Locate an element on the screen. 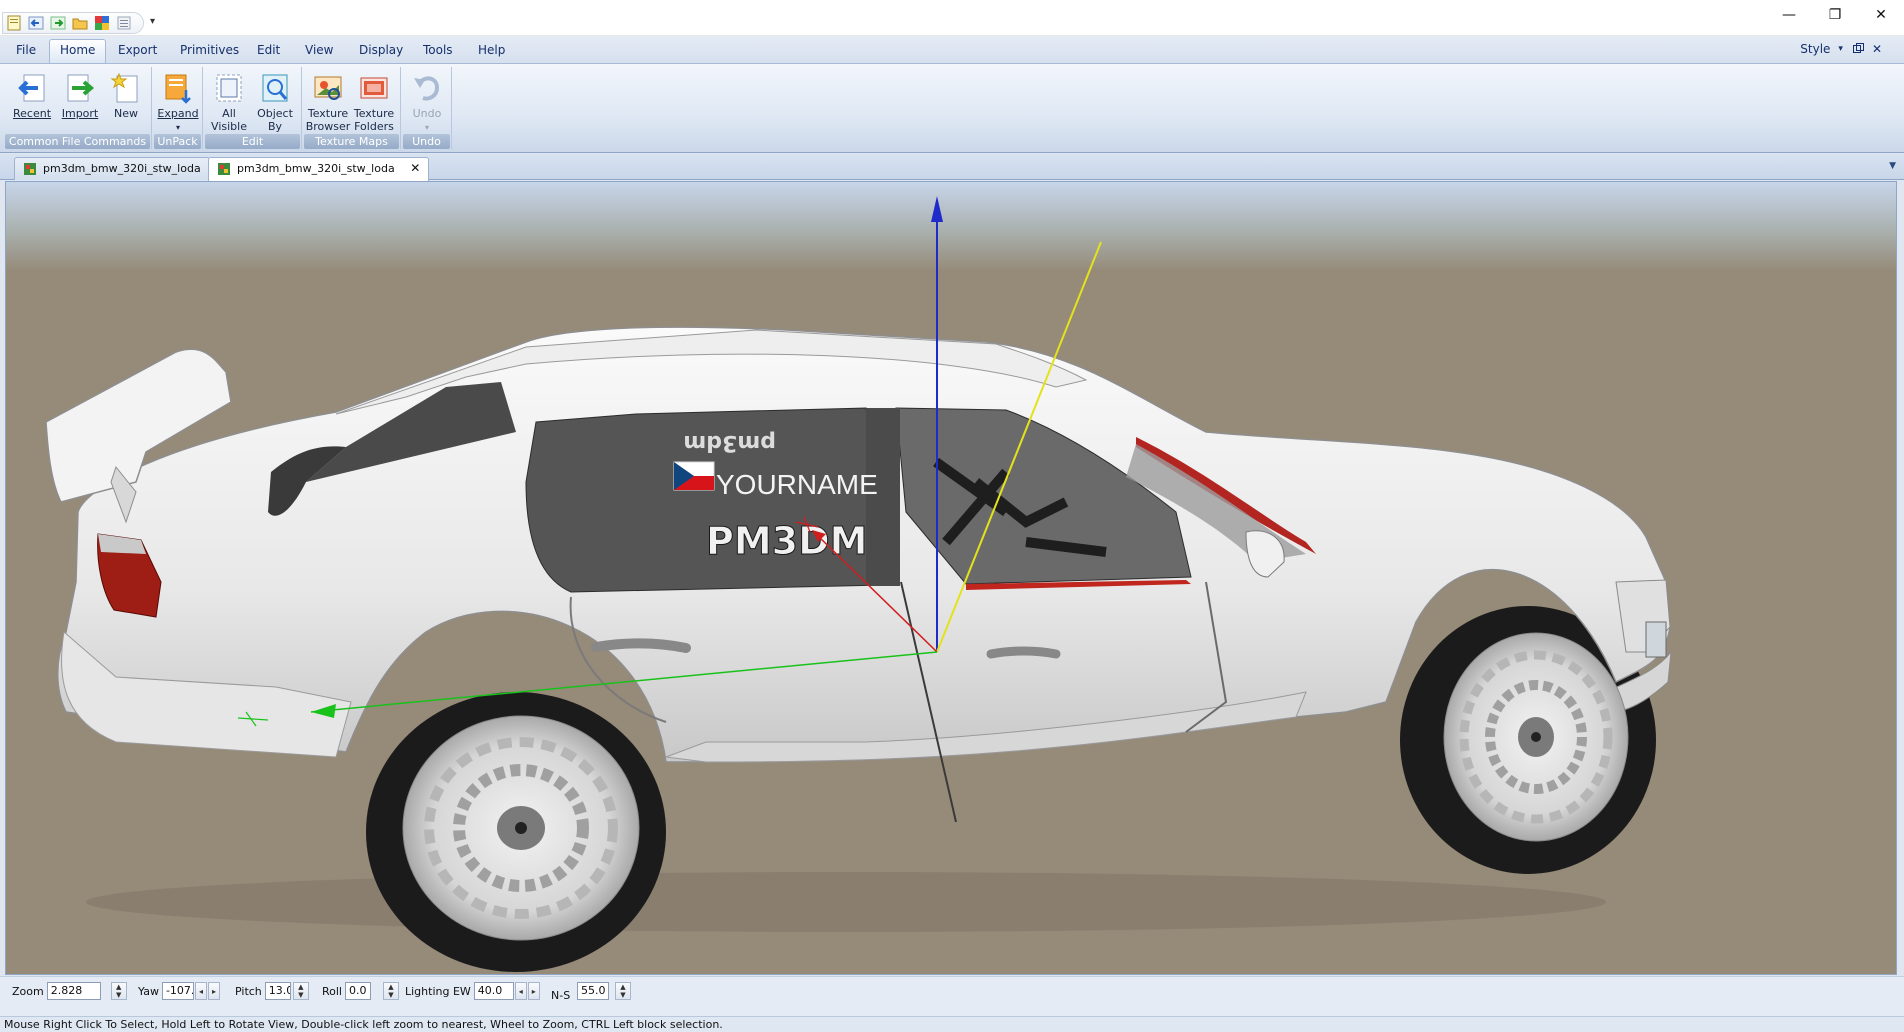 The width and height of the screenshot is (1904, 1032). document-tab-active: pm3dm_bmw_320i_stw_loda ✕ is located at coordinates (319, 169).